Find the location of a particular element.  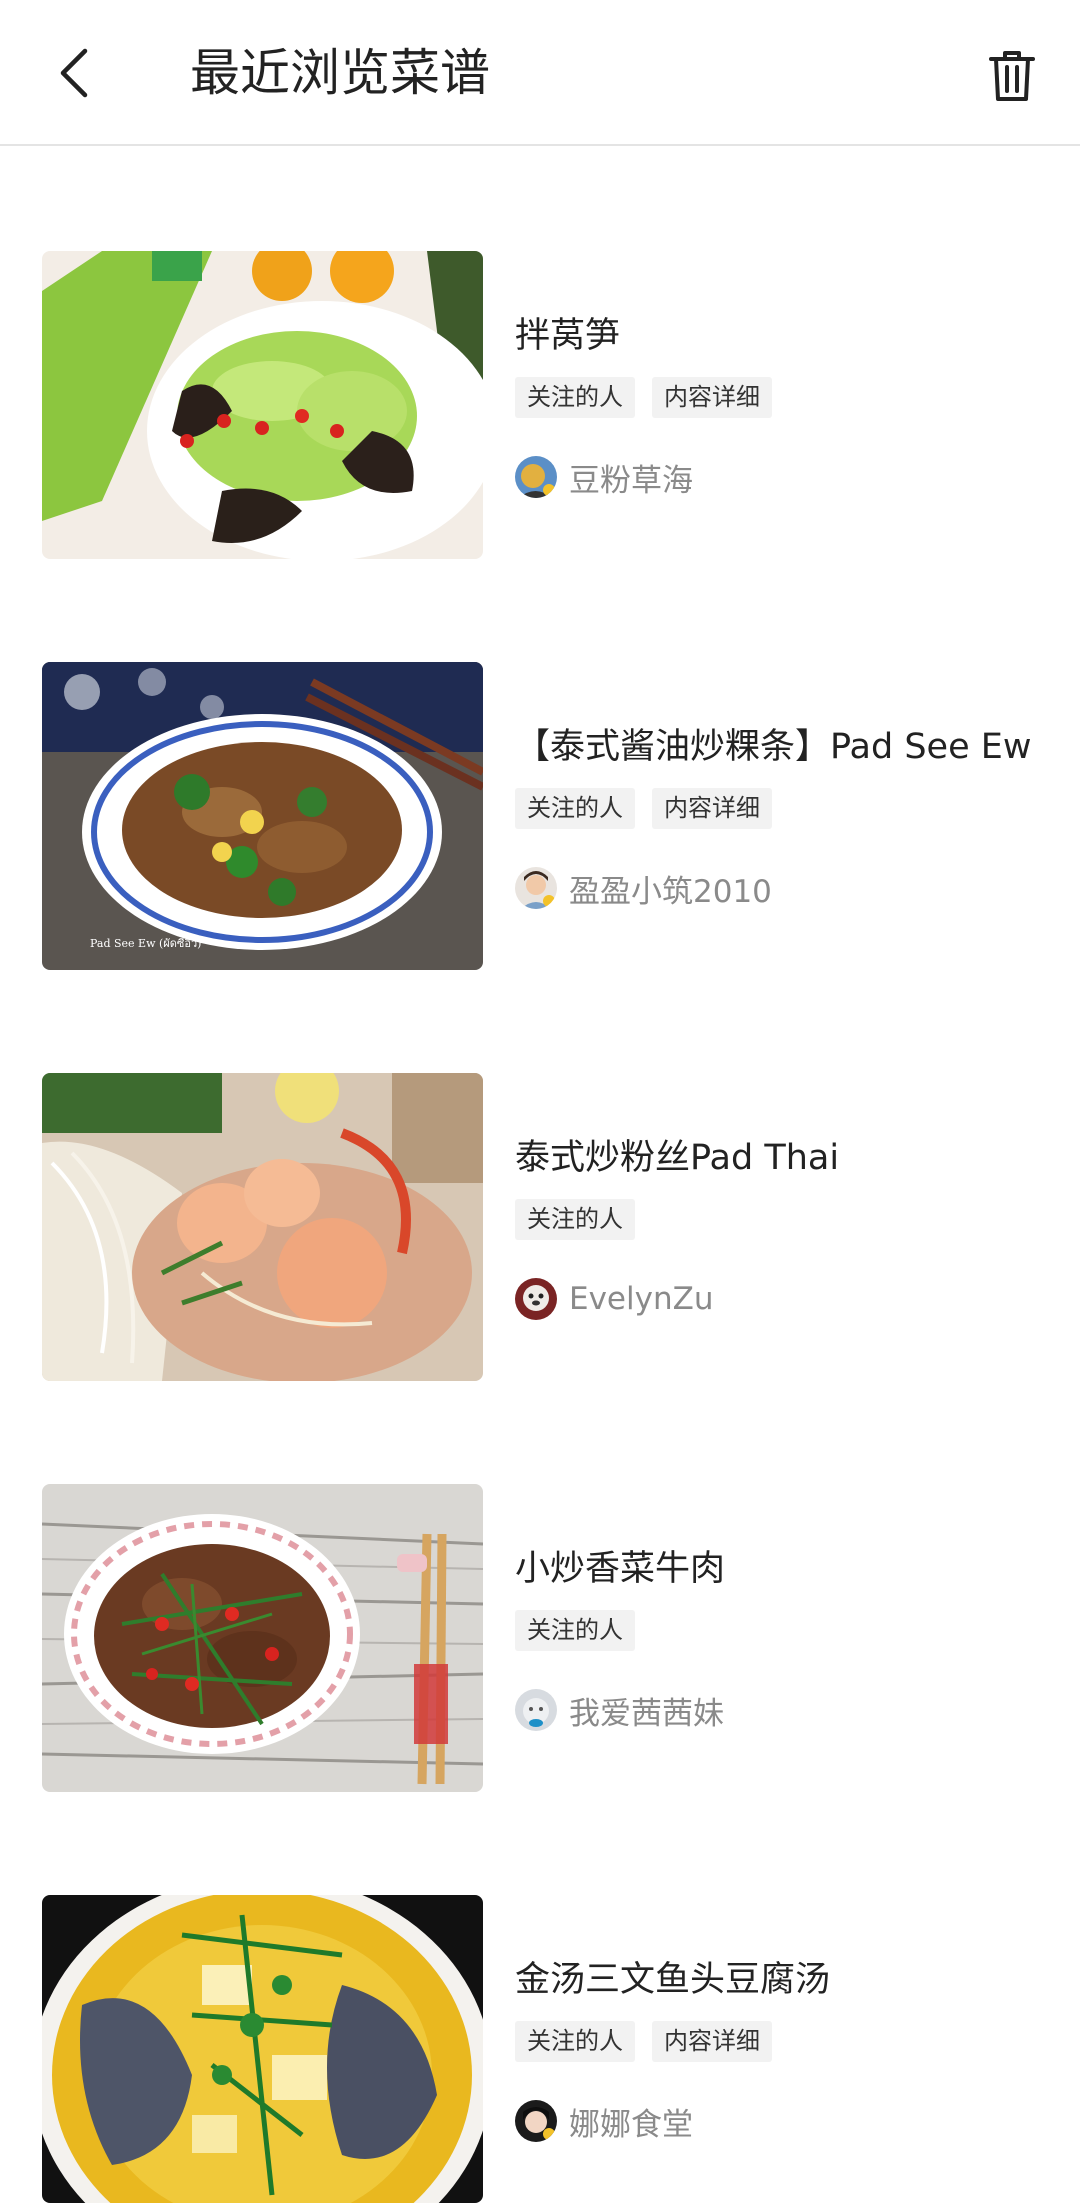

author-name: 娜娜食堂 is located at coordinates (631, 2124).